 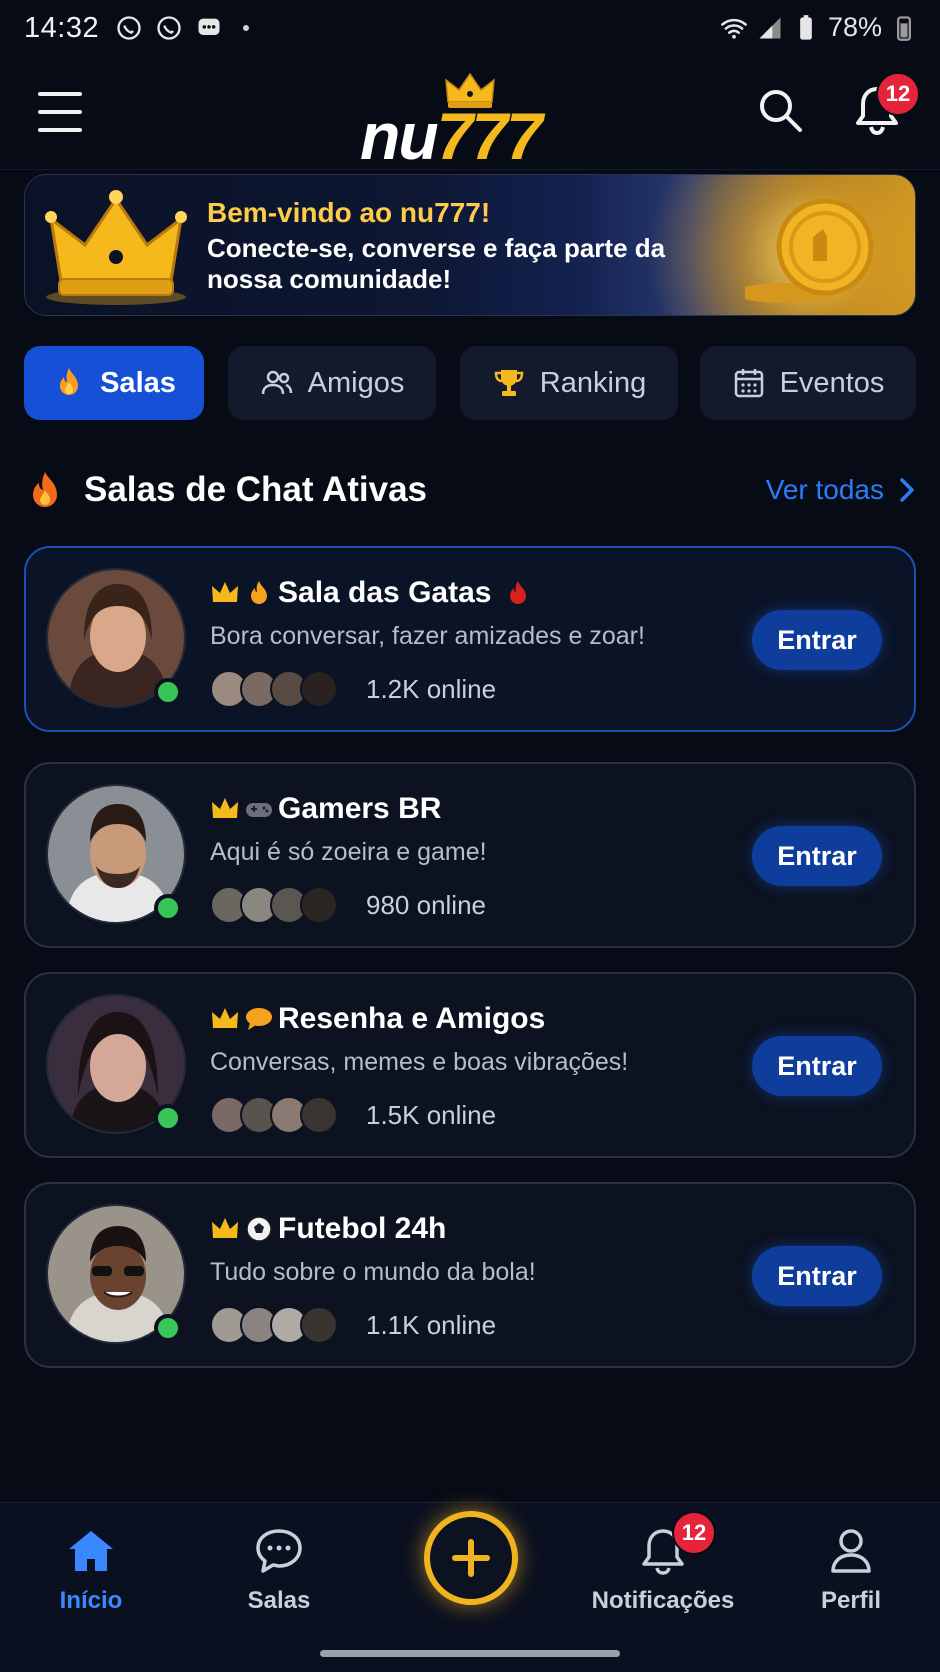 What do you see at coordinates (353, 1325) in the screenshot?
I see `room-members: 1.1K online` at bounding box center [353, 1325].